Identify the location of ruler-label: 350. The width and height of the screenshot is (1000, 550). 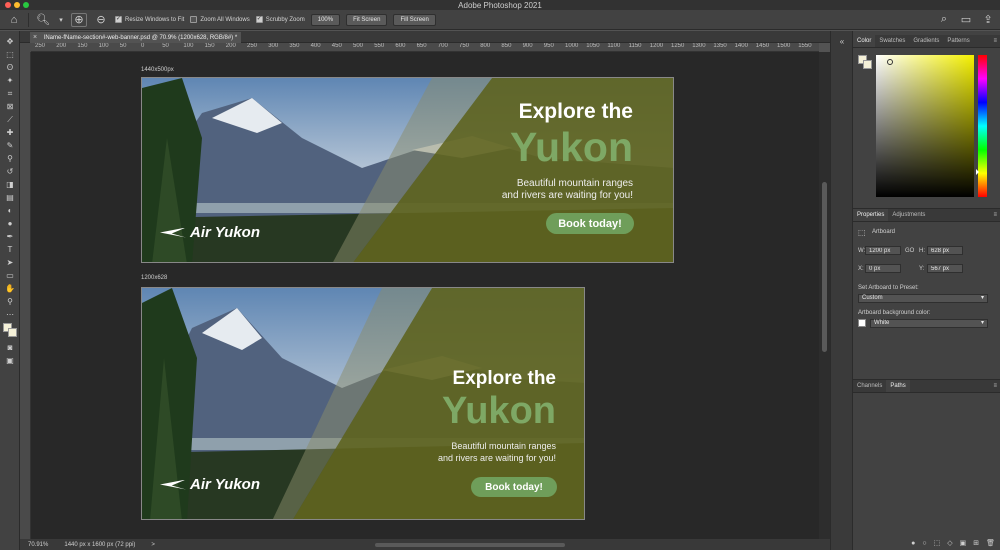
(294, 46).